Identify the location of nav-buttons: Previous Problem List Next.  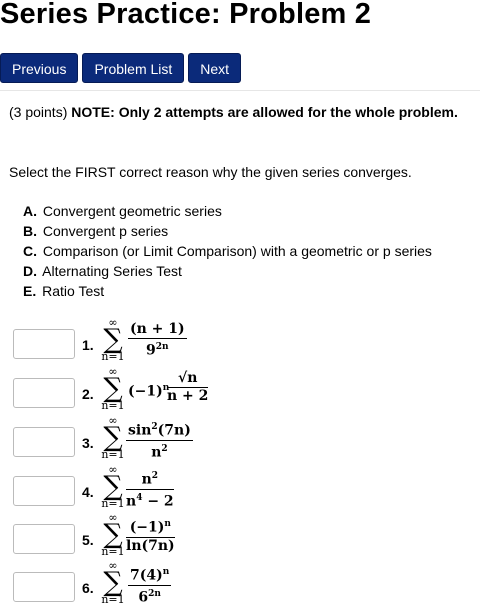
(122, 68).